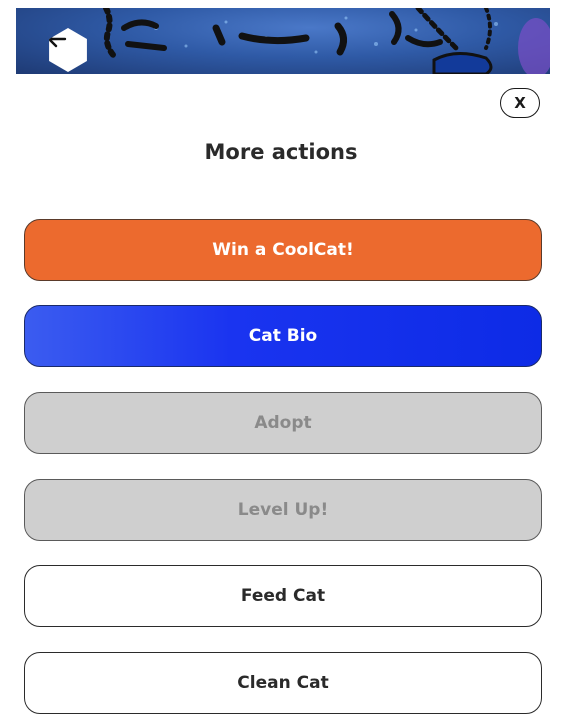 The height and width of the screenshot is (724, 562). I want to click on cat-bio-label: Cat Bio, so click(283, 336).